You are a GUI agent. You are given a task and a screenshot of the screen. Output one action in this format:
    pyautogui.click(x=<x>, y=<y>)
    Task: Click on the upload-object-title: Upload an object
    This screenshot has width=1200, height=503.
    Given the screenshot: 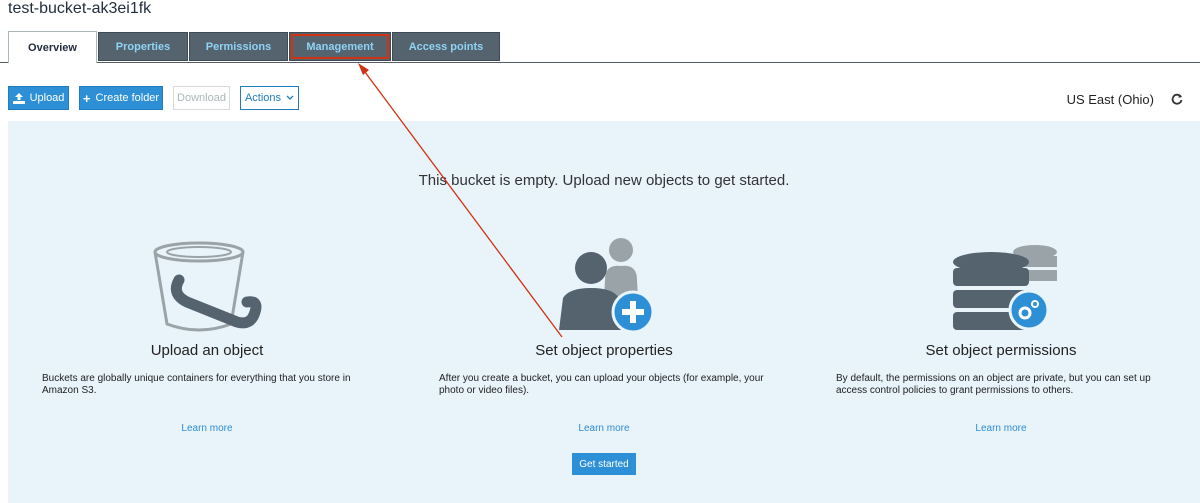 What is the action you would take?
    pyautogui.click(x=207, y=350)
    